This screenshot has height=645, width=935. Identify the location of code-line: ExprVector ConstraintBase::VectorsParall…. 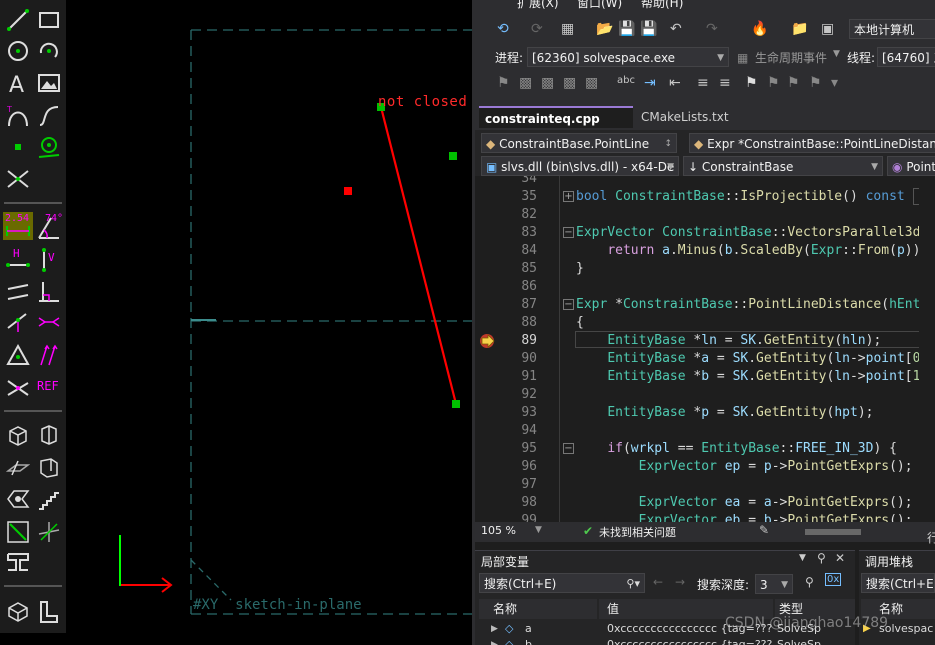
(755, 232).